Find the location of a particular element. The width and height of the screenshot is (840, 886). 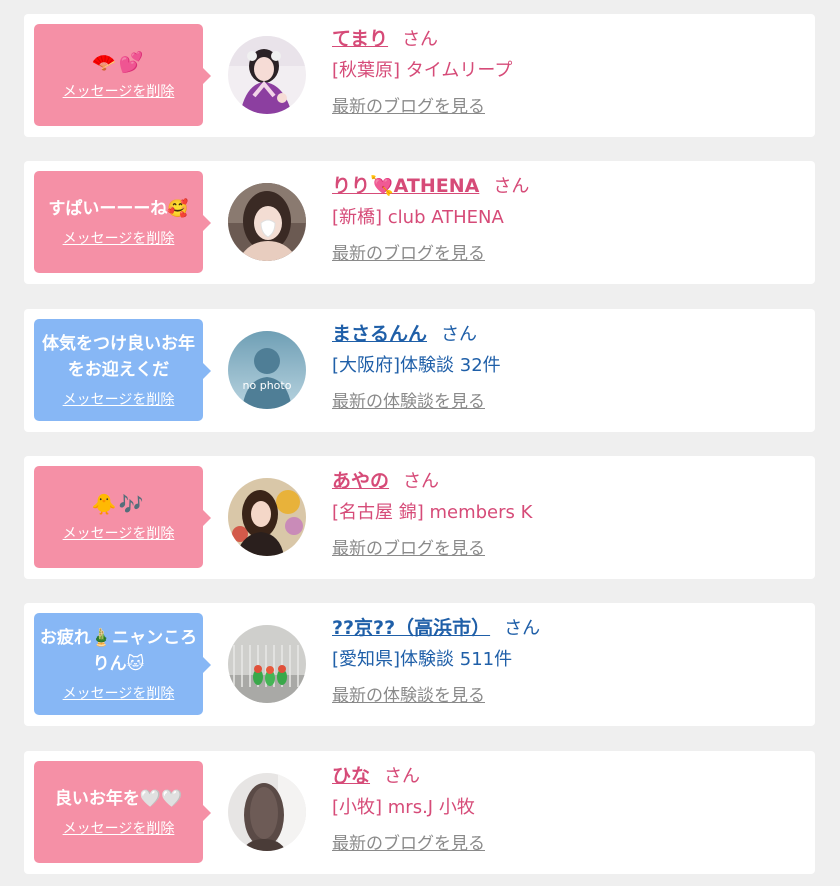

member-info: ??京??（高浜市） さん [愛知県]体験談 511件 最新の体験談を見る is located at coordinates (568, 660).